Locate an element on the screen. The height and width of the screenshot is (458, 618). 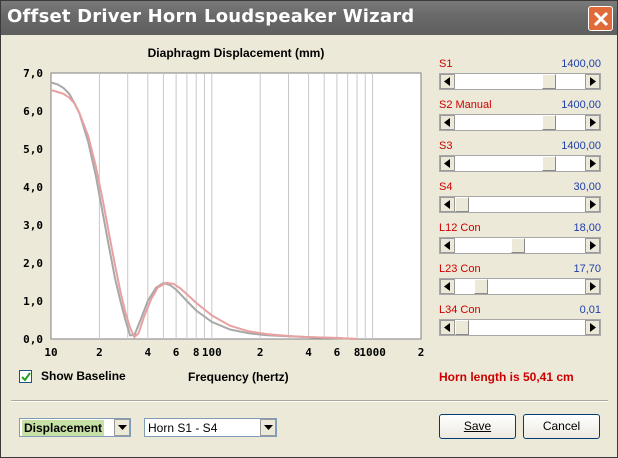
cancel-button: Cancel is located at coordinates (561, 426).